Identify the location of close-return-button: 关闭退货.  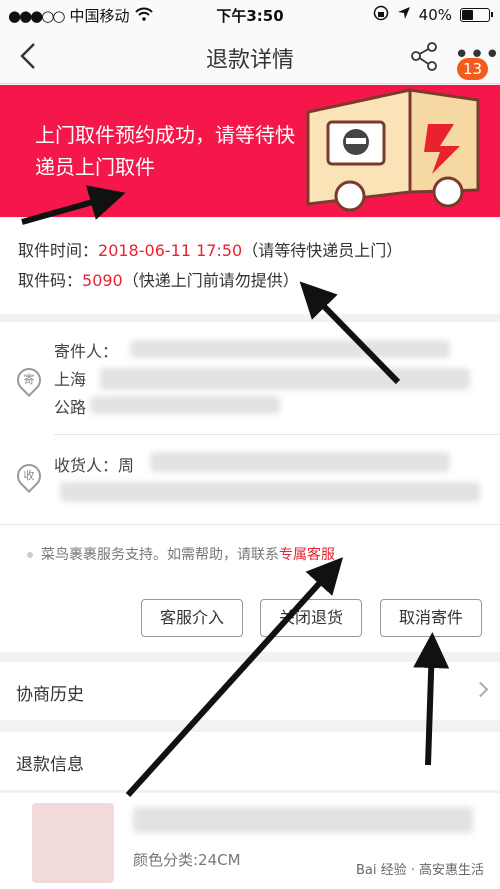
(311, 618).